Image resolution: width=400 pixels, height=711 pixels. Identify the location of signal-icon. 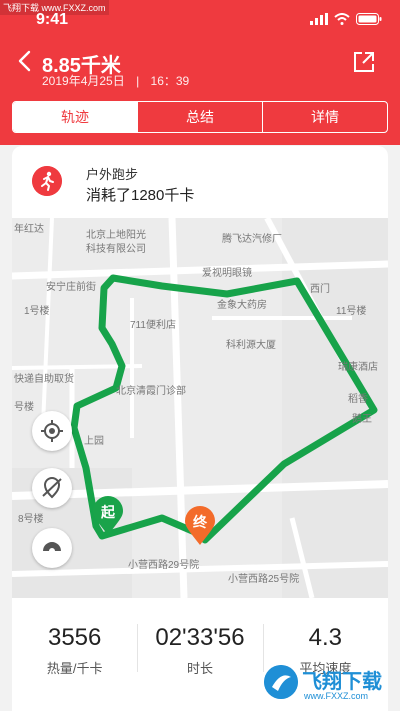
(319, 19).